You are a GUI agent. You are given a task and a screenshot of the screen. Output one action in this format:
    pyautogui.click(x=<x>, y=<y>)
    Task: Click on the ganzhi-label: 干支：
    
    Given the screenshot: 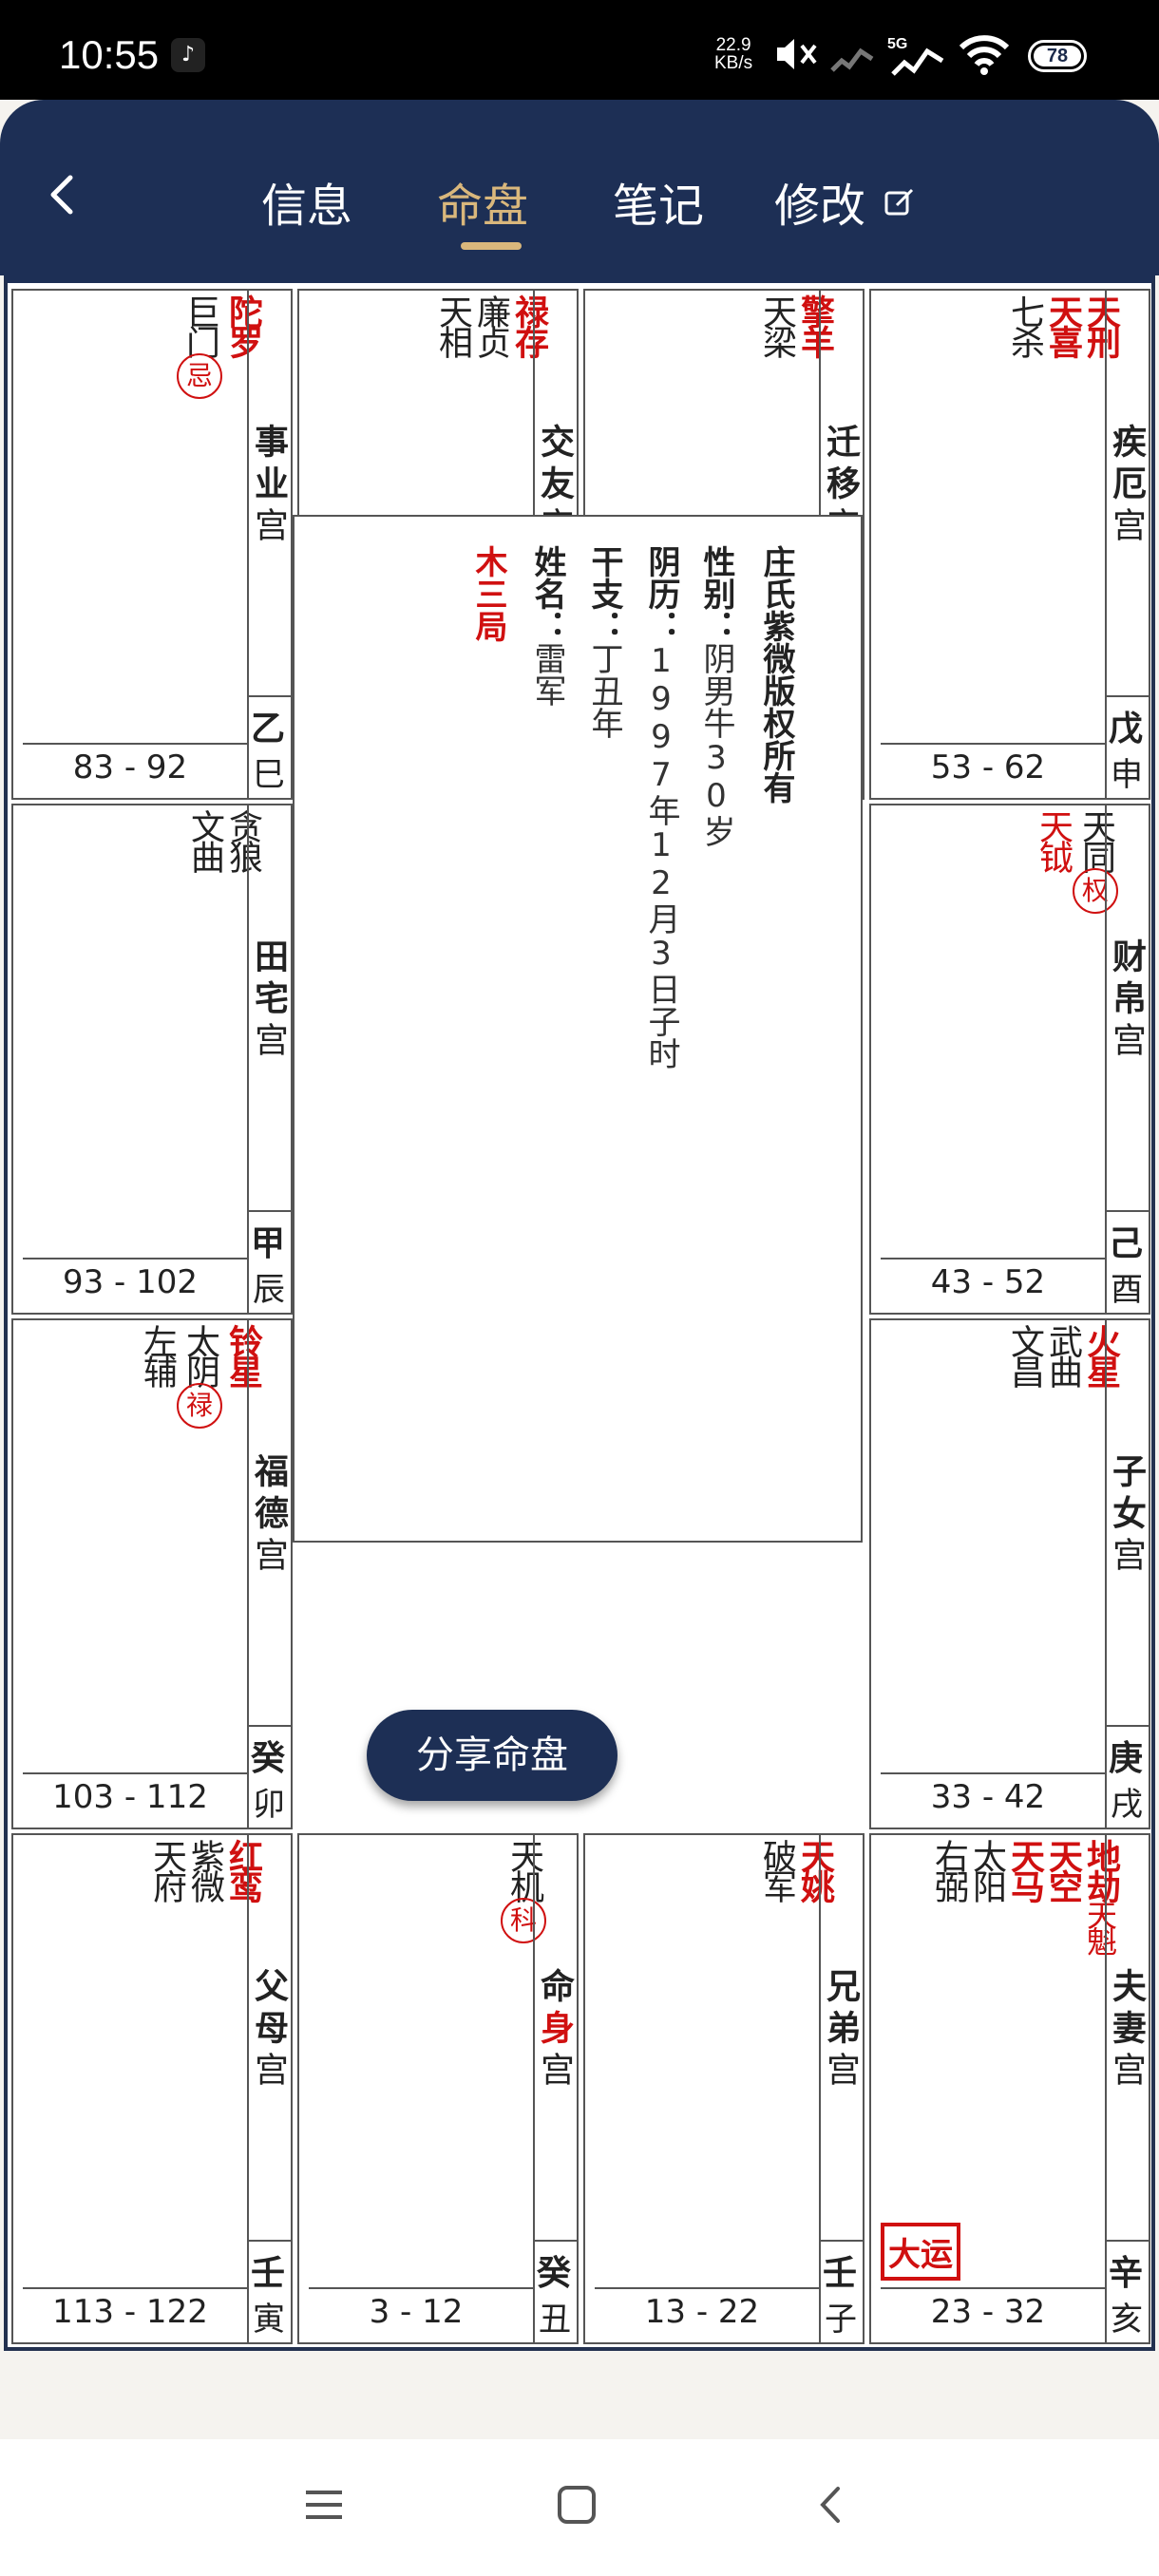 What is the action you would take?
    pyautogui.click(x=604, y=593)
    